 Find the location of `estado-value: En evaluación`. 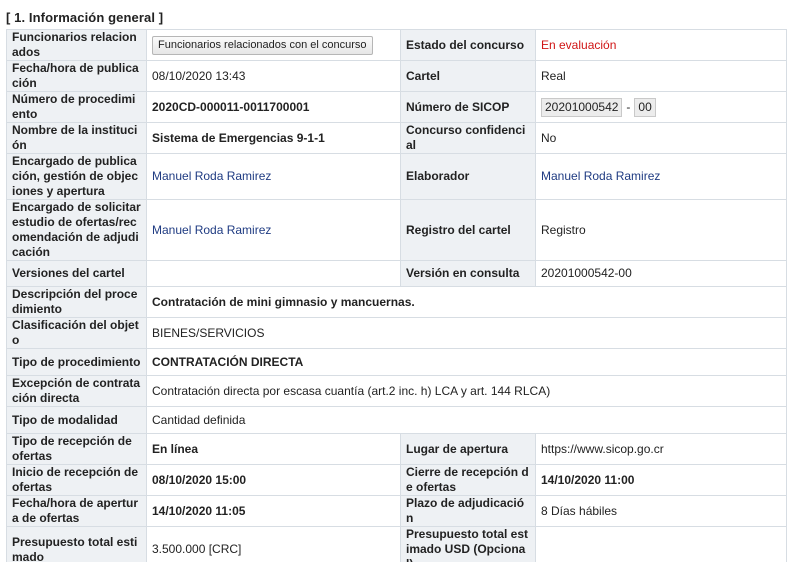

estado-value: En evaluación is located at coordinates (661, 45).